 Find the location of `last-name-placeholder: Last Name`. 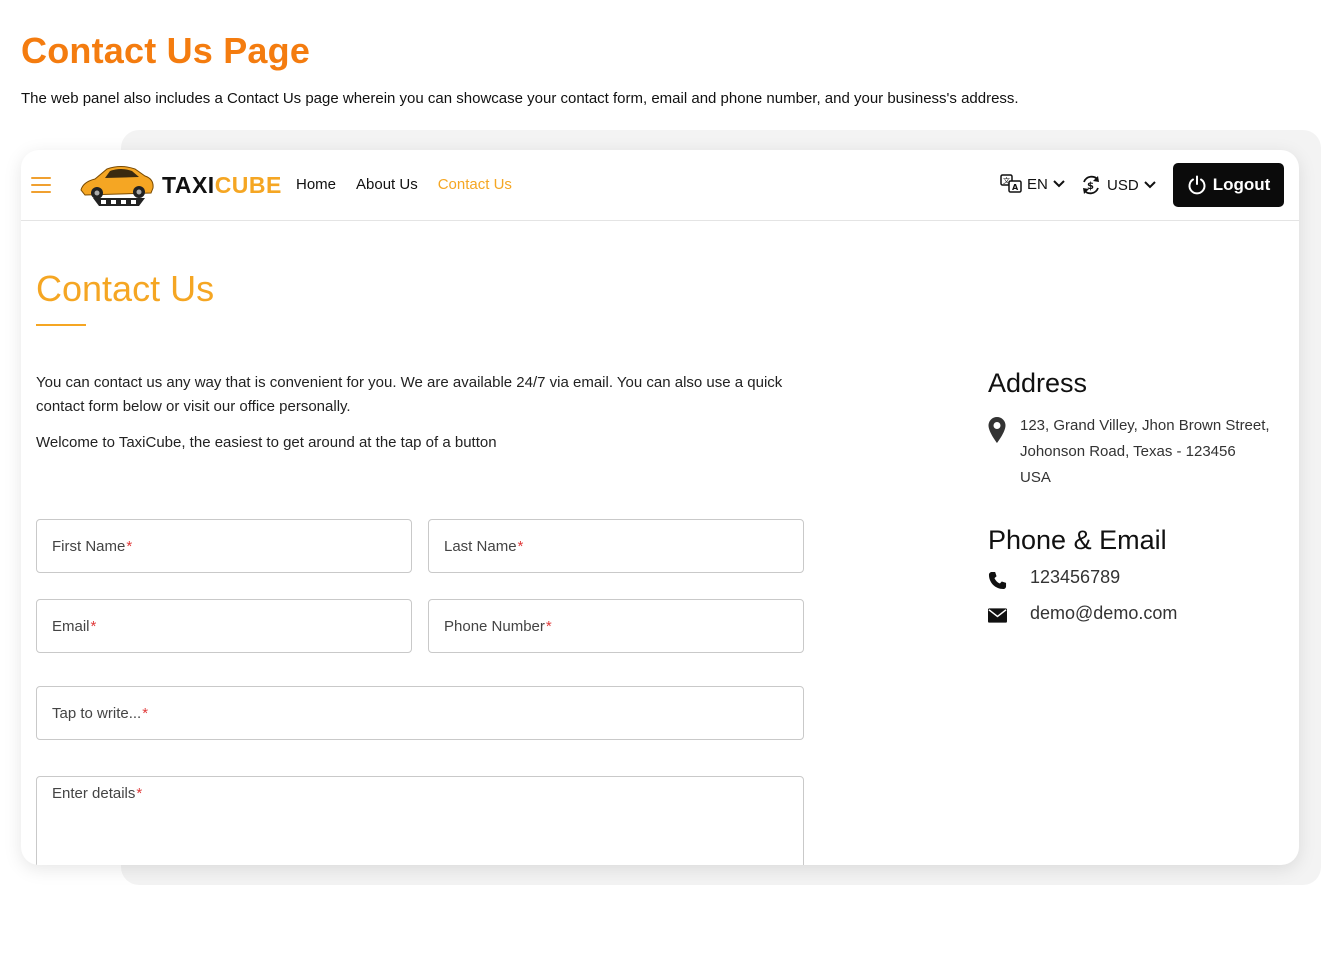

last-name-placeholder: Last Name is located at coordinates (480, 546).